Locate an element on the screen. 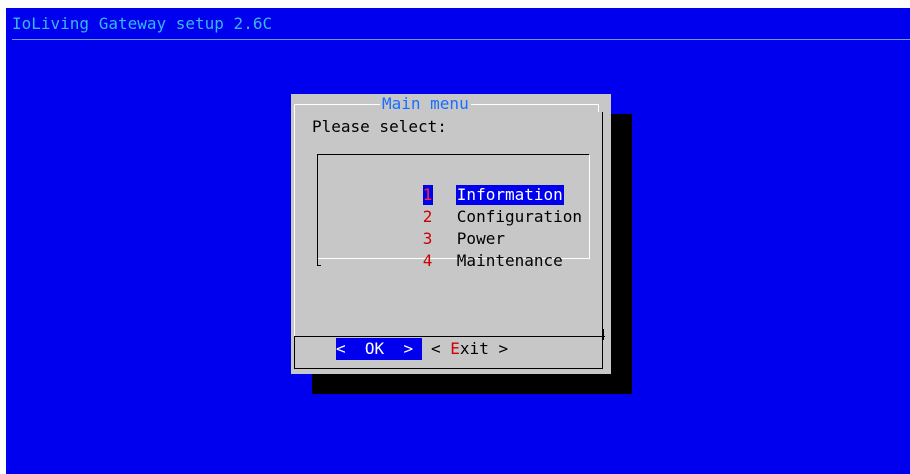 The height and width of the screenshot is (474, 910). menu-item-power: 3 Power is located at coordinates (435, 228).